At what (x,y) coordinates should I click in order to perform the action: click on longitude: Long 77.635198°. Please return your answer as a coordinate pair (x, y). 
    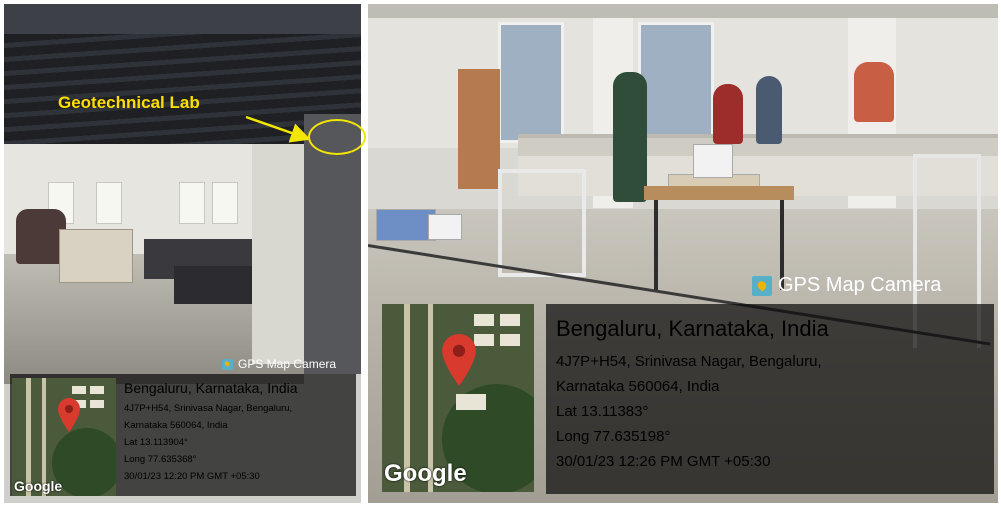
    Looking at the image, I should click on (613, 436).